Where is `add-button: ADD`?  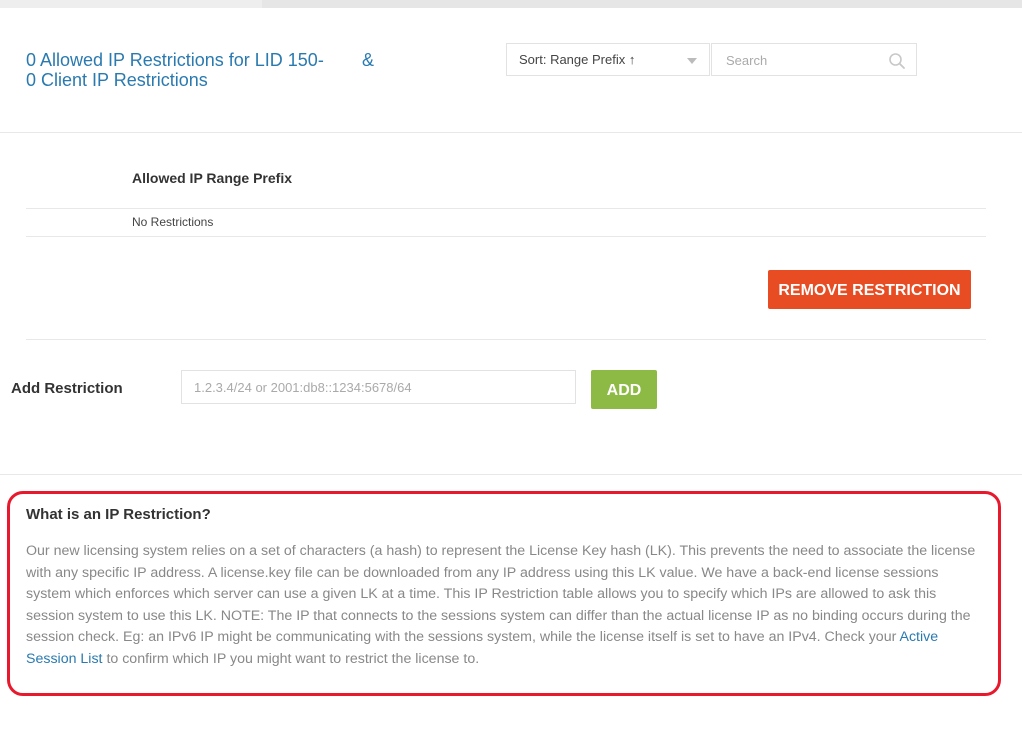
add-button: ADD is located at coordinates (624, 389).